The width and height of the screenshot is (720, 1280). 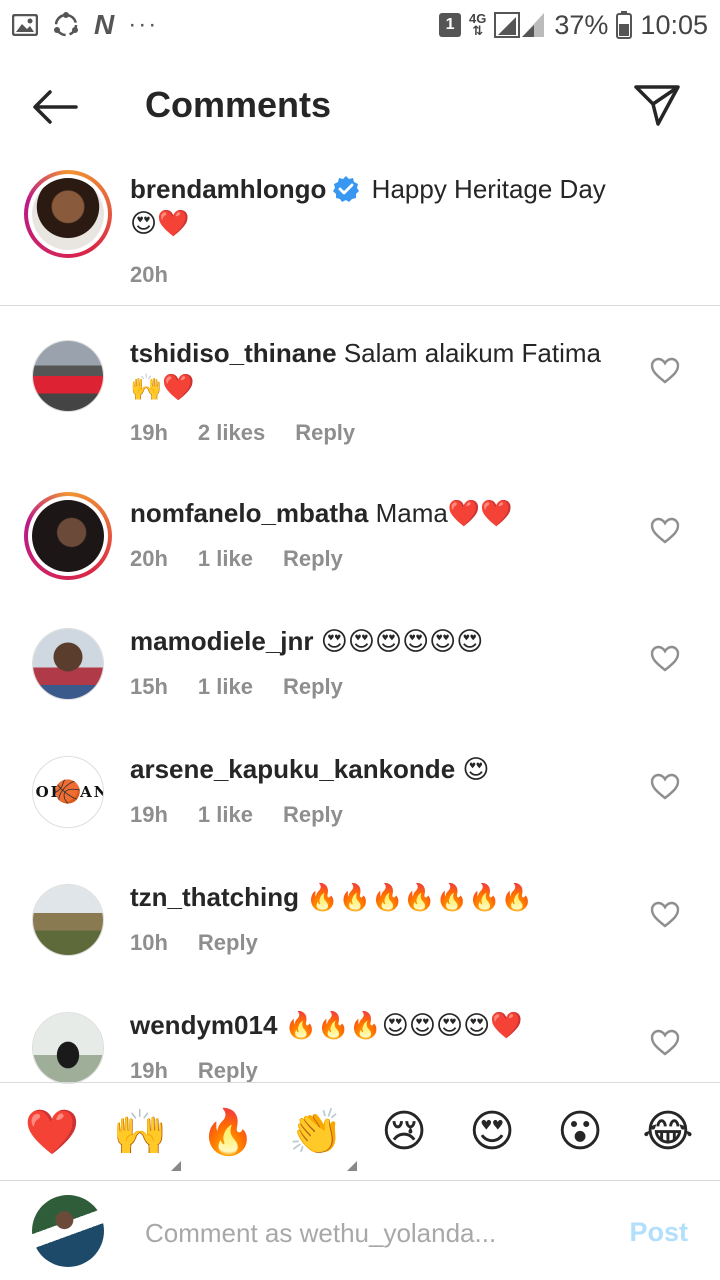 I want to click on comment-text: 🔥🔥🔥🔥🔥🔥🔥, so click(x=419, y=897).